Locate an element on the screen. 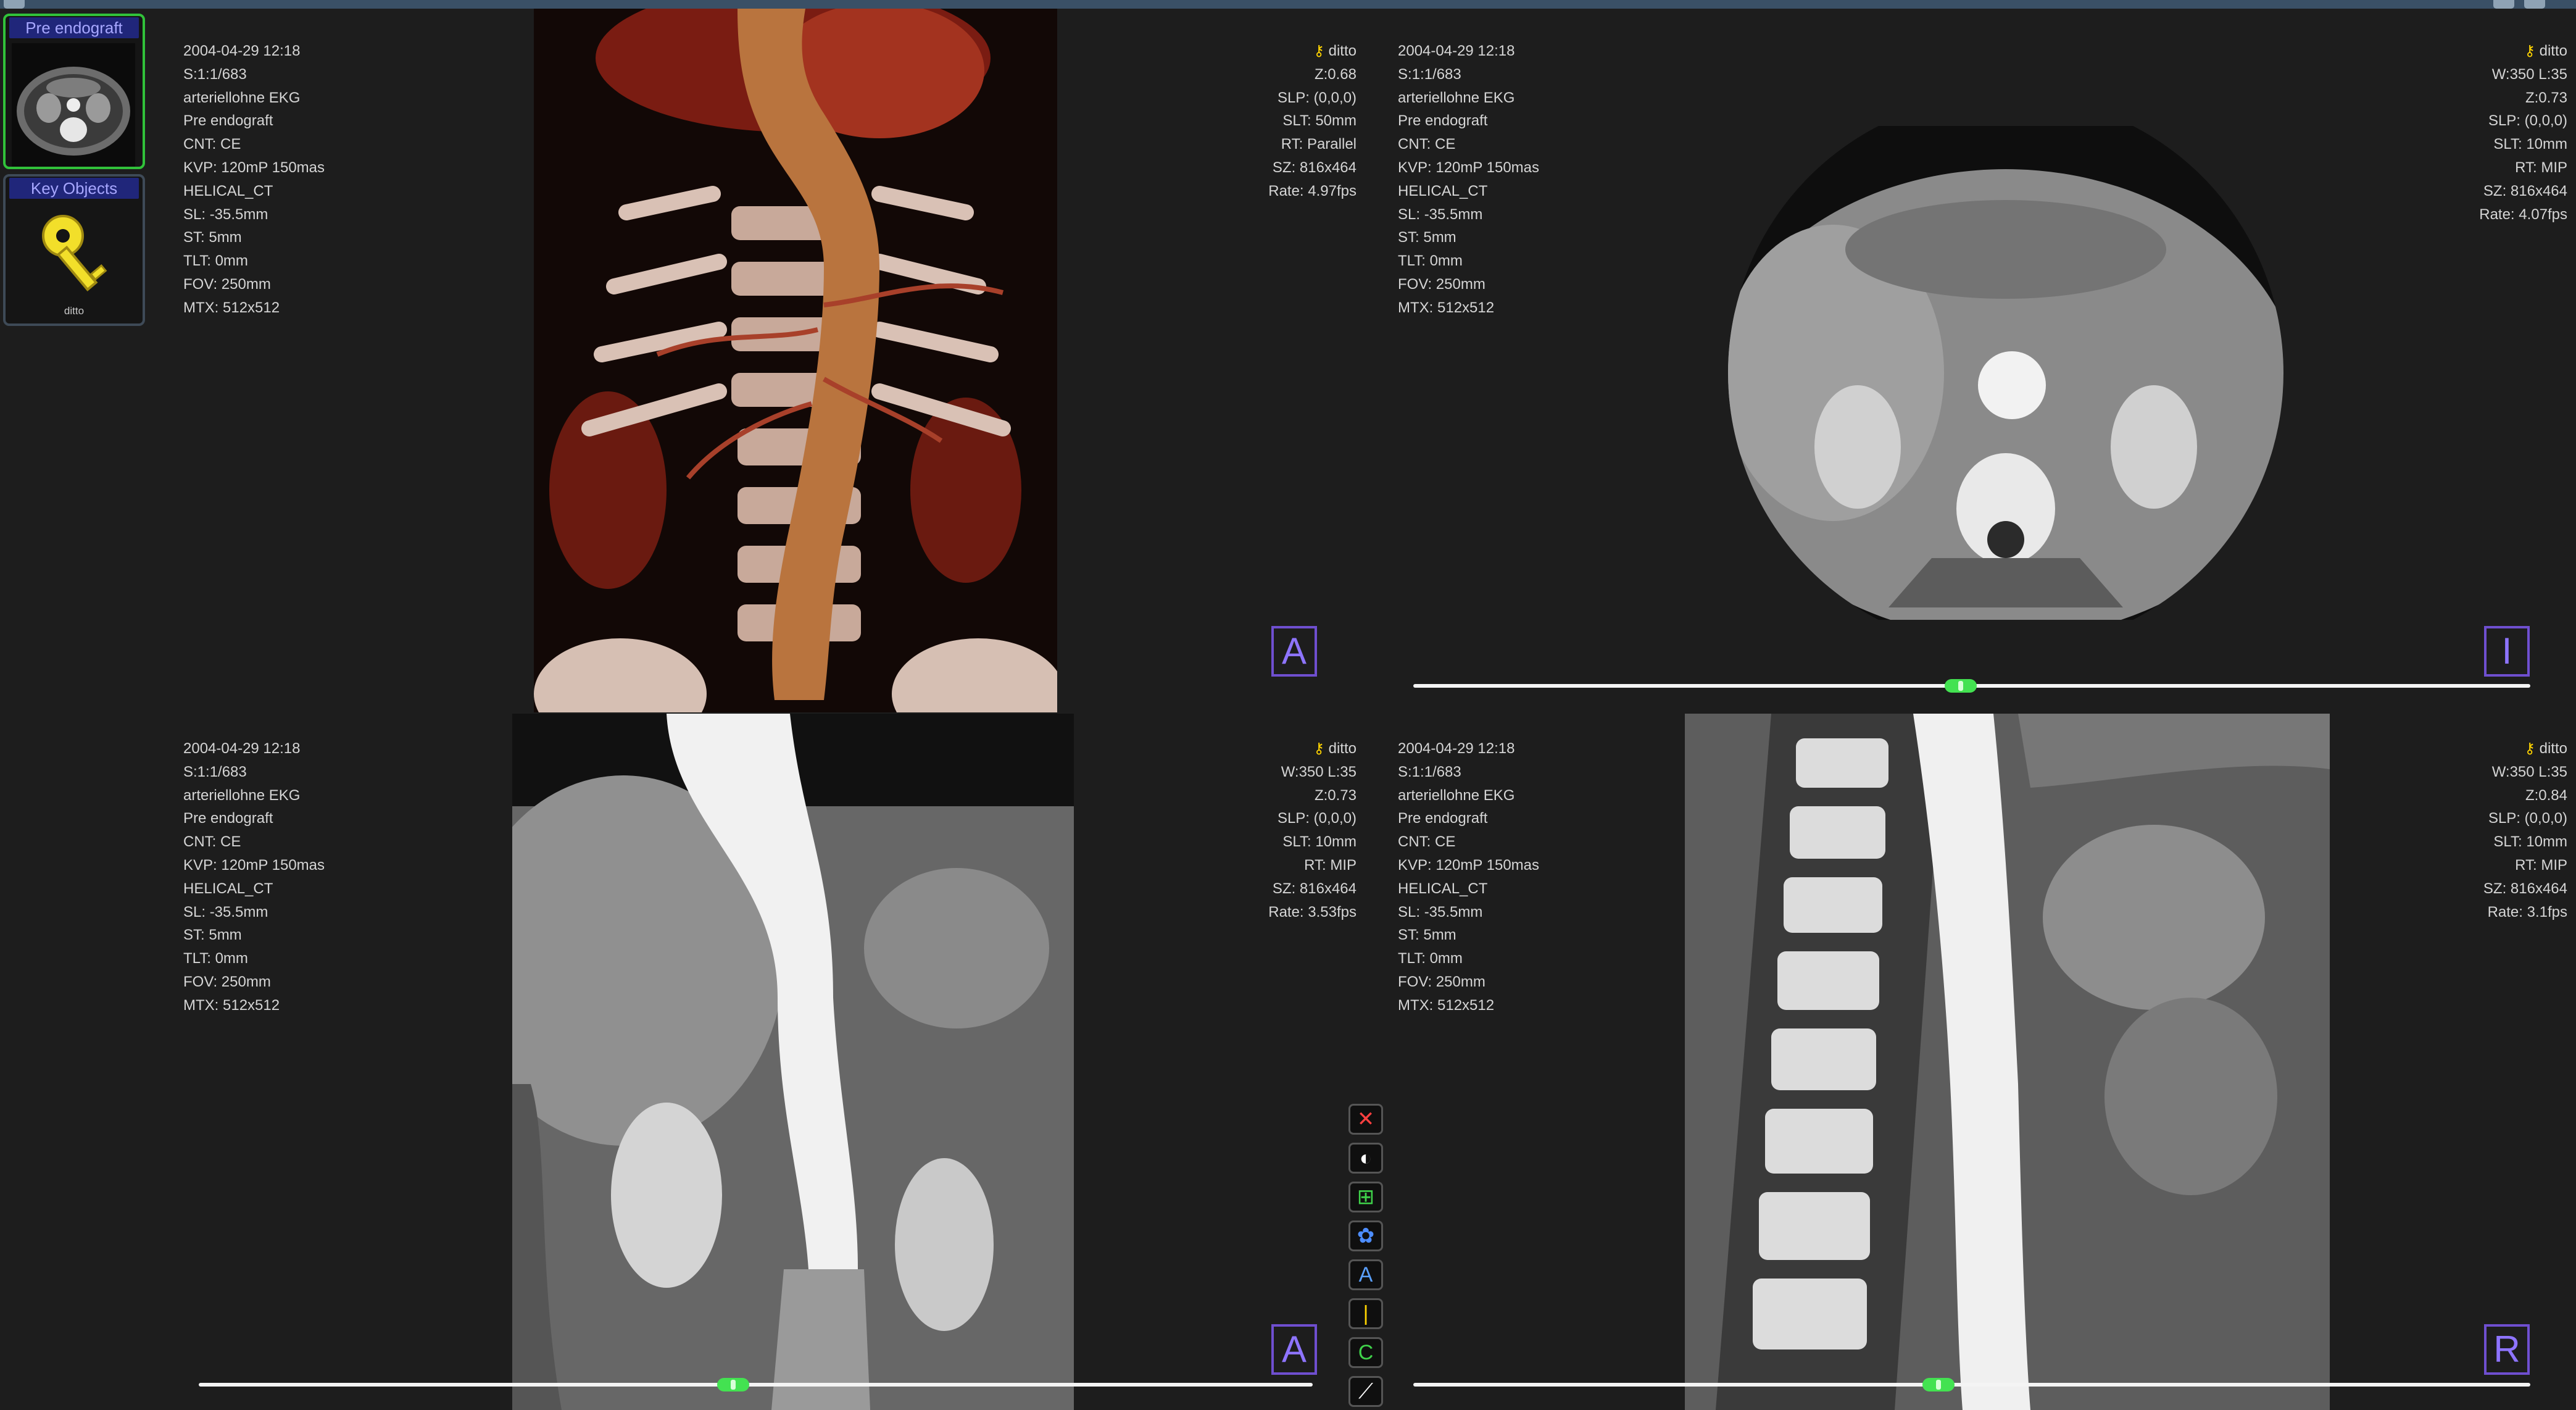 The image size is (2576, 1410). series-thumbnail-pre-endograft: Pre endograft is located at coordinates (74, 92).